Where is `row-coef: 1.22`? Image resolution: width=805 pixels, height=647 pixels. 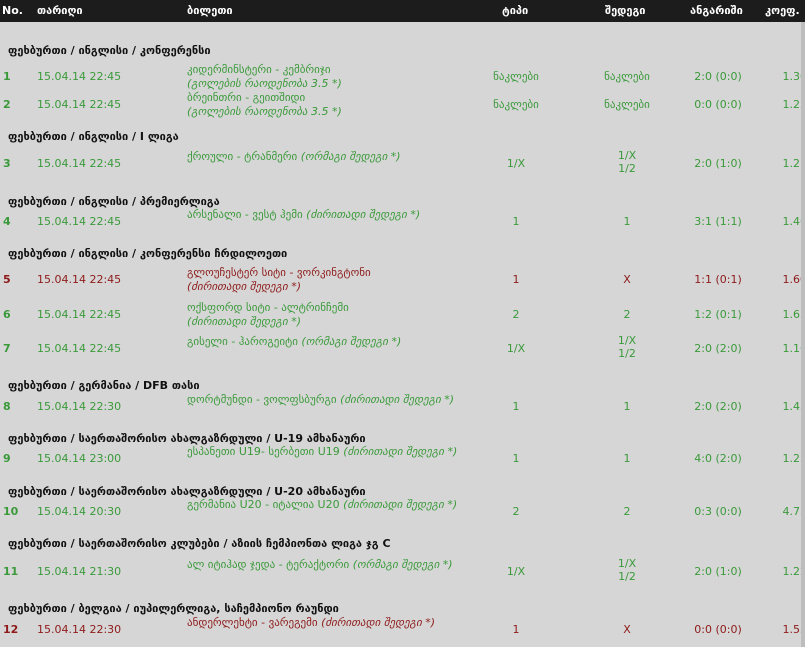 row-coef: 1.22 is located at coordinates (793, 571).